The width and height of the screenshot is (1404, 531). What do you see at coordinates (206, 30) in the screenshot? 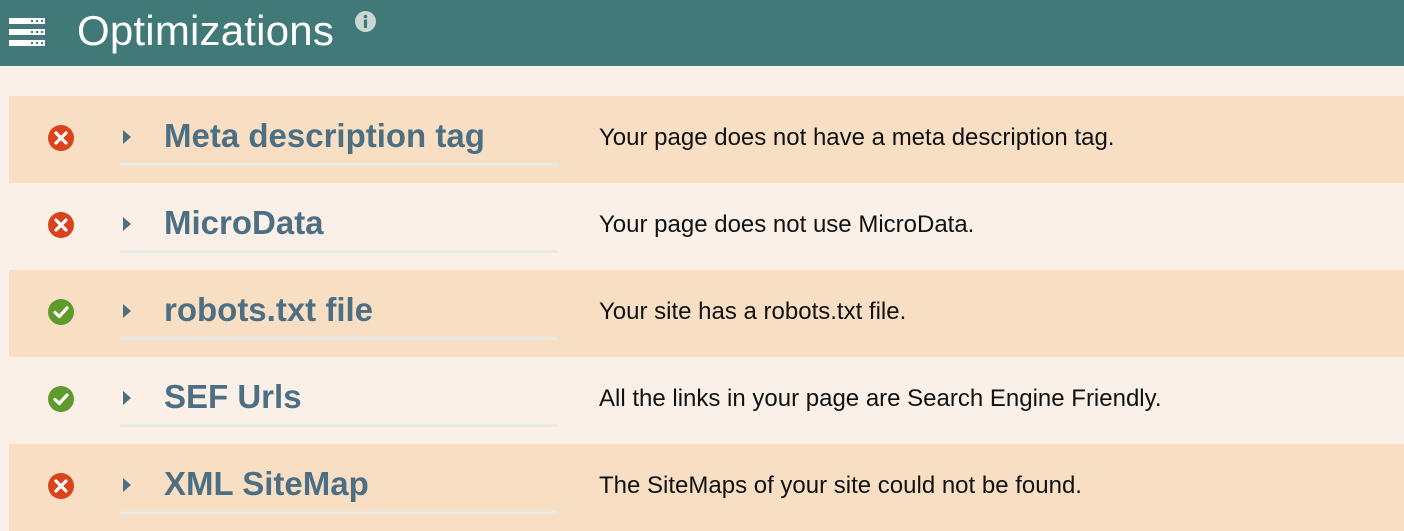
I see `section-title: Optimizations` at bounding box center [206, 30].